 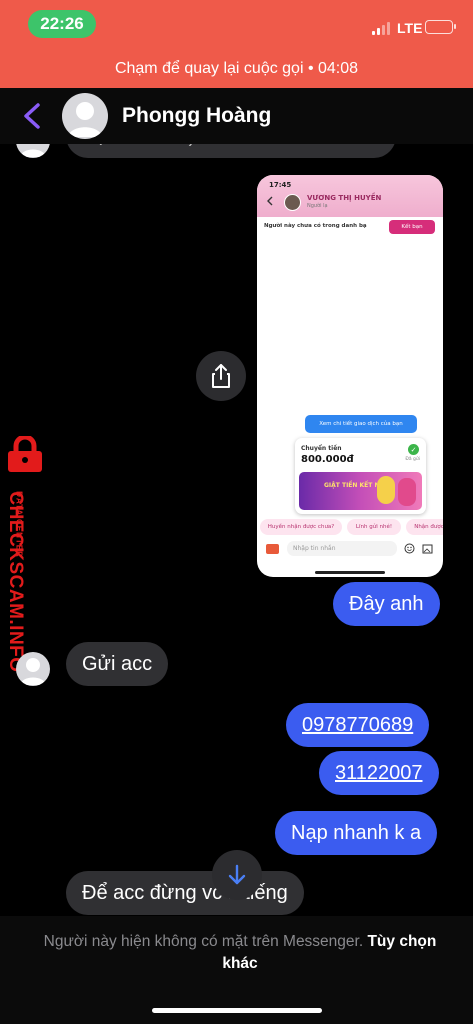 I want to click on return-to-call-banner: Chạm để quay lại cuộc gọi • 04:08, so click(x=236, y=69).